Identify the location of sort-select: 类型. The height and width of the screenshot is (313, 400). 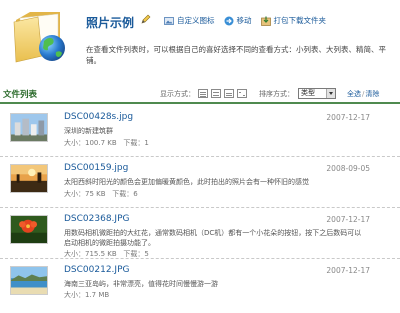
(317, 93).